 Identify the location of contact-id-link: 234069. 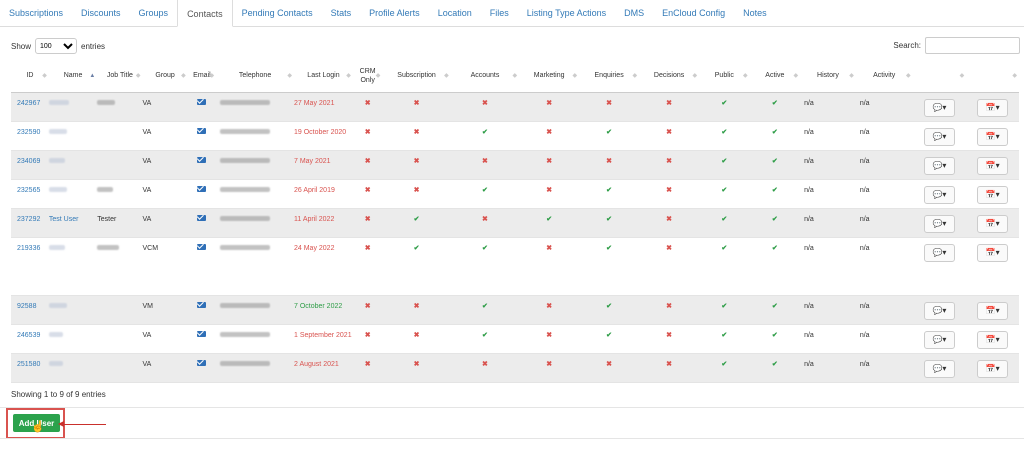
(25, 161).